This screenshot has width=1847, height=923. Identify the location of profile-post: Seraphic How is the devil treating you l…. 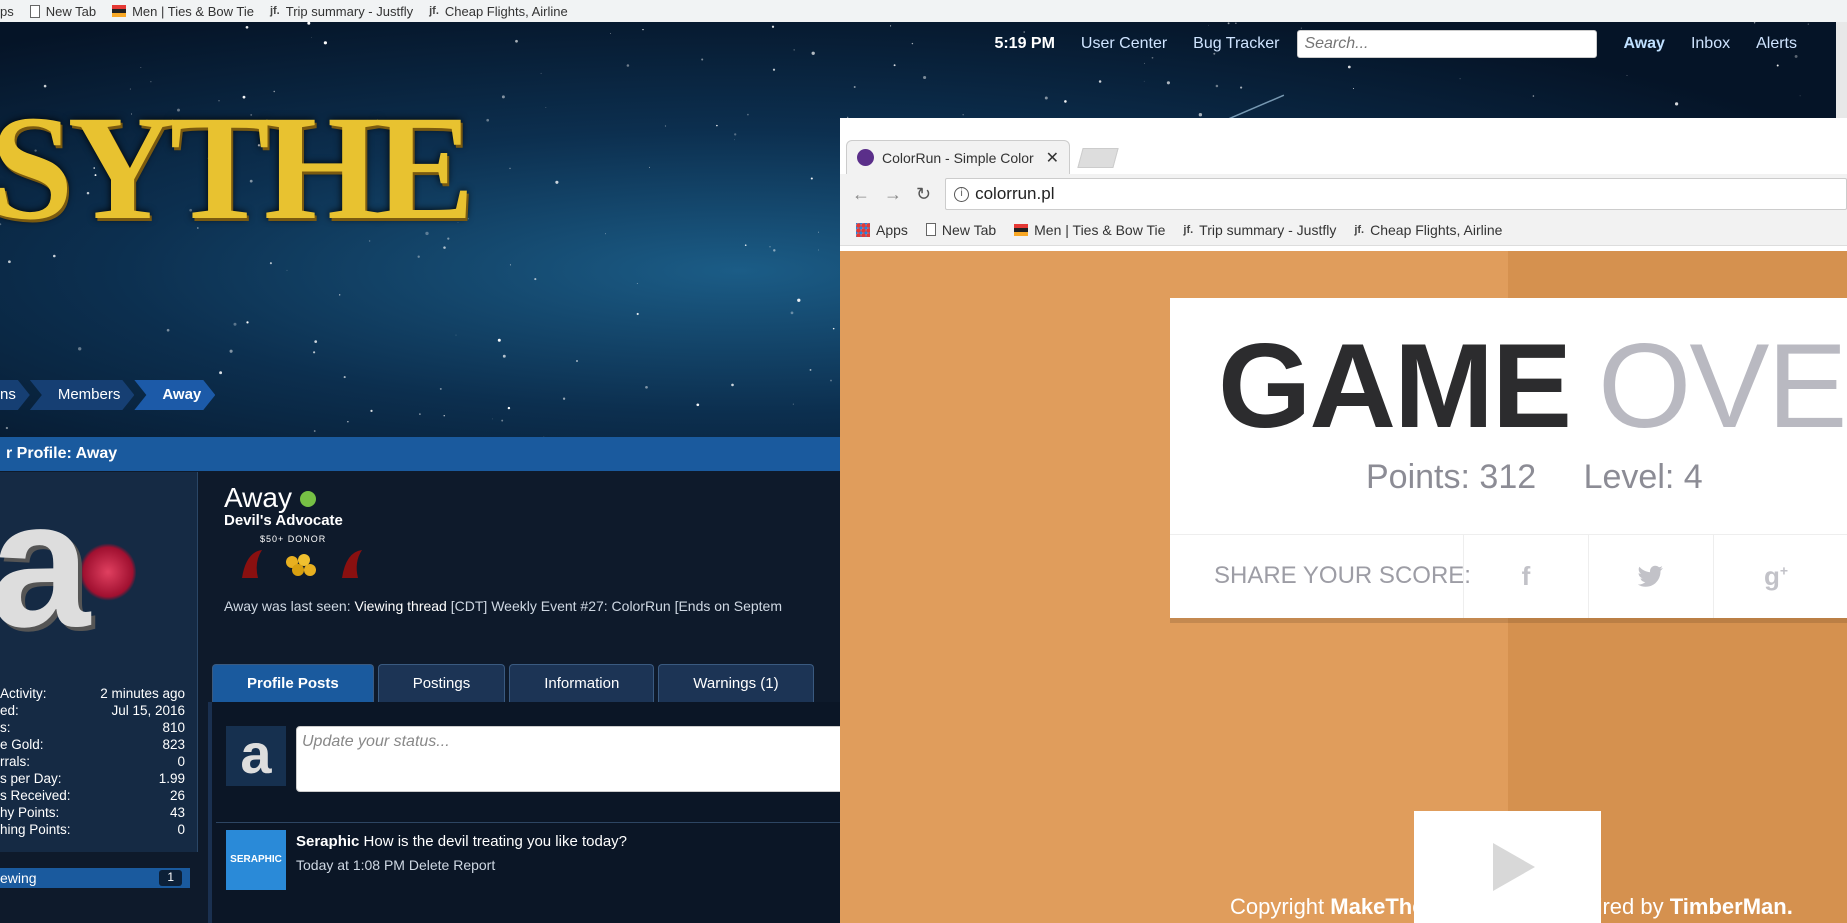
(461, 841).